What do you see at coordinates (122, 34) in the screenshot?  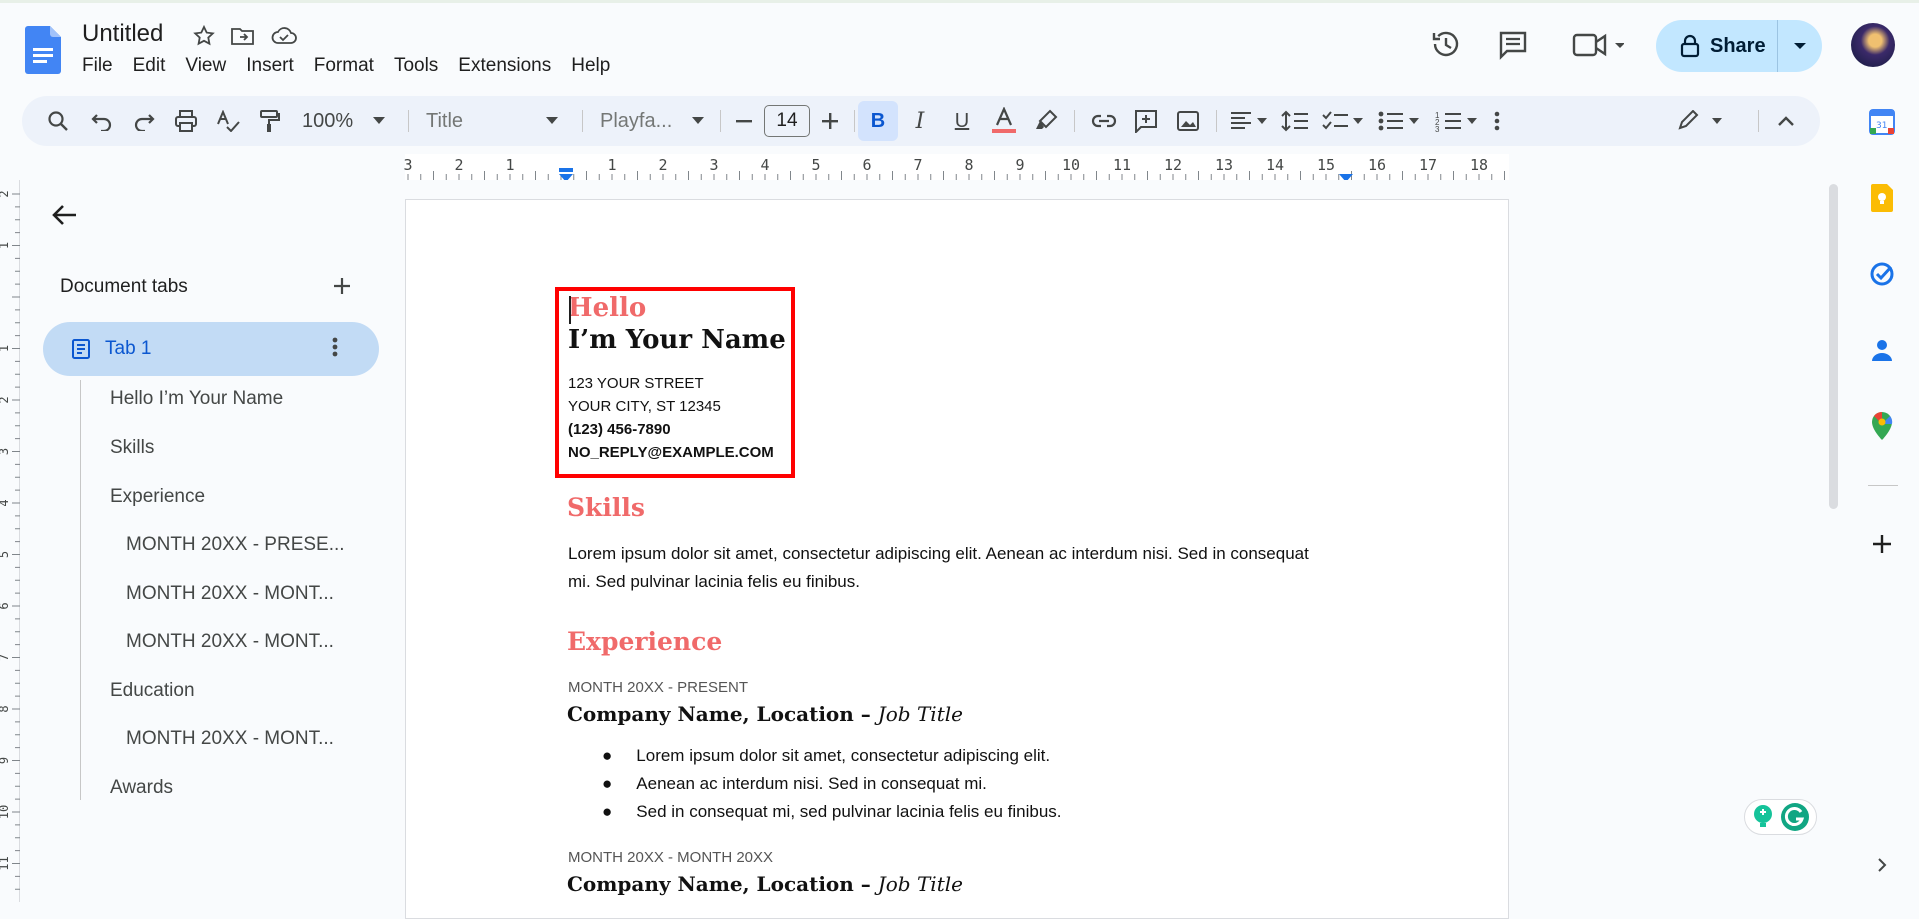 I see `document-title: Untitled` at bounding box center [122, 34].